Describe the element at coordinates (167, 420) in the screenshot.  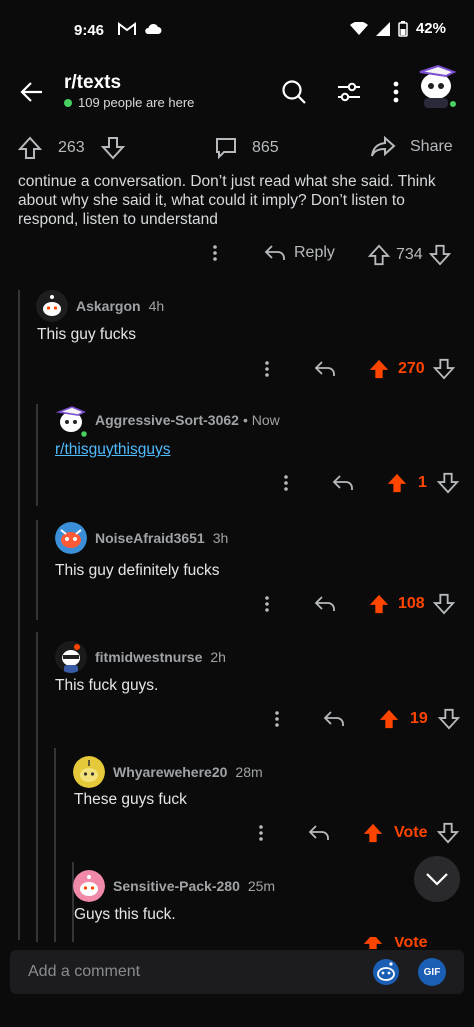
I see `username: Aggressive-Sort-3062` at that location.